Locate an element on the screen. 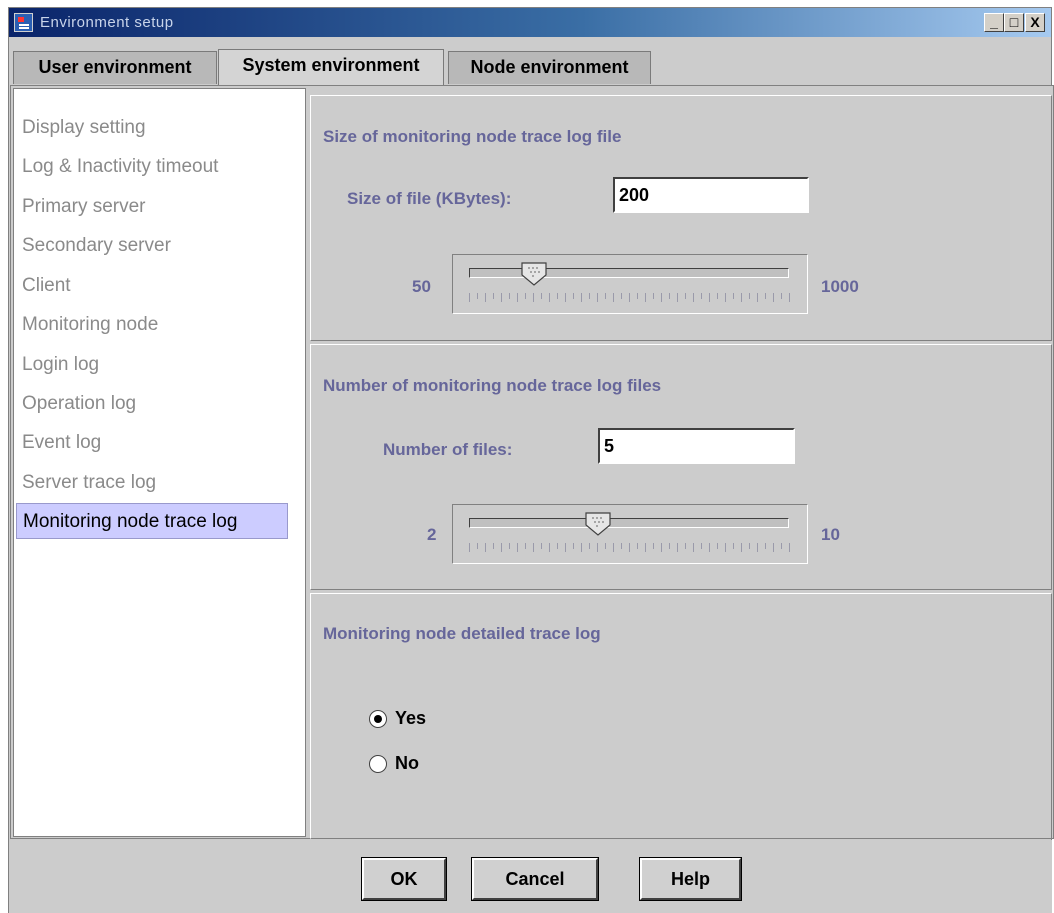  file-count-slider is located at coordinates (630, 534).